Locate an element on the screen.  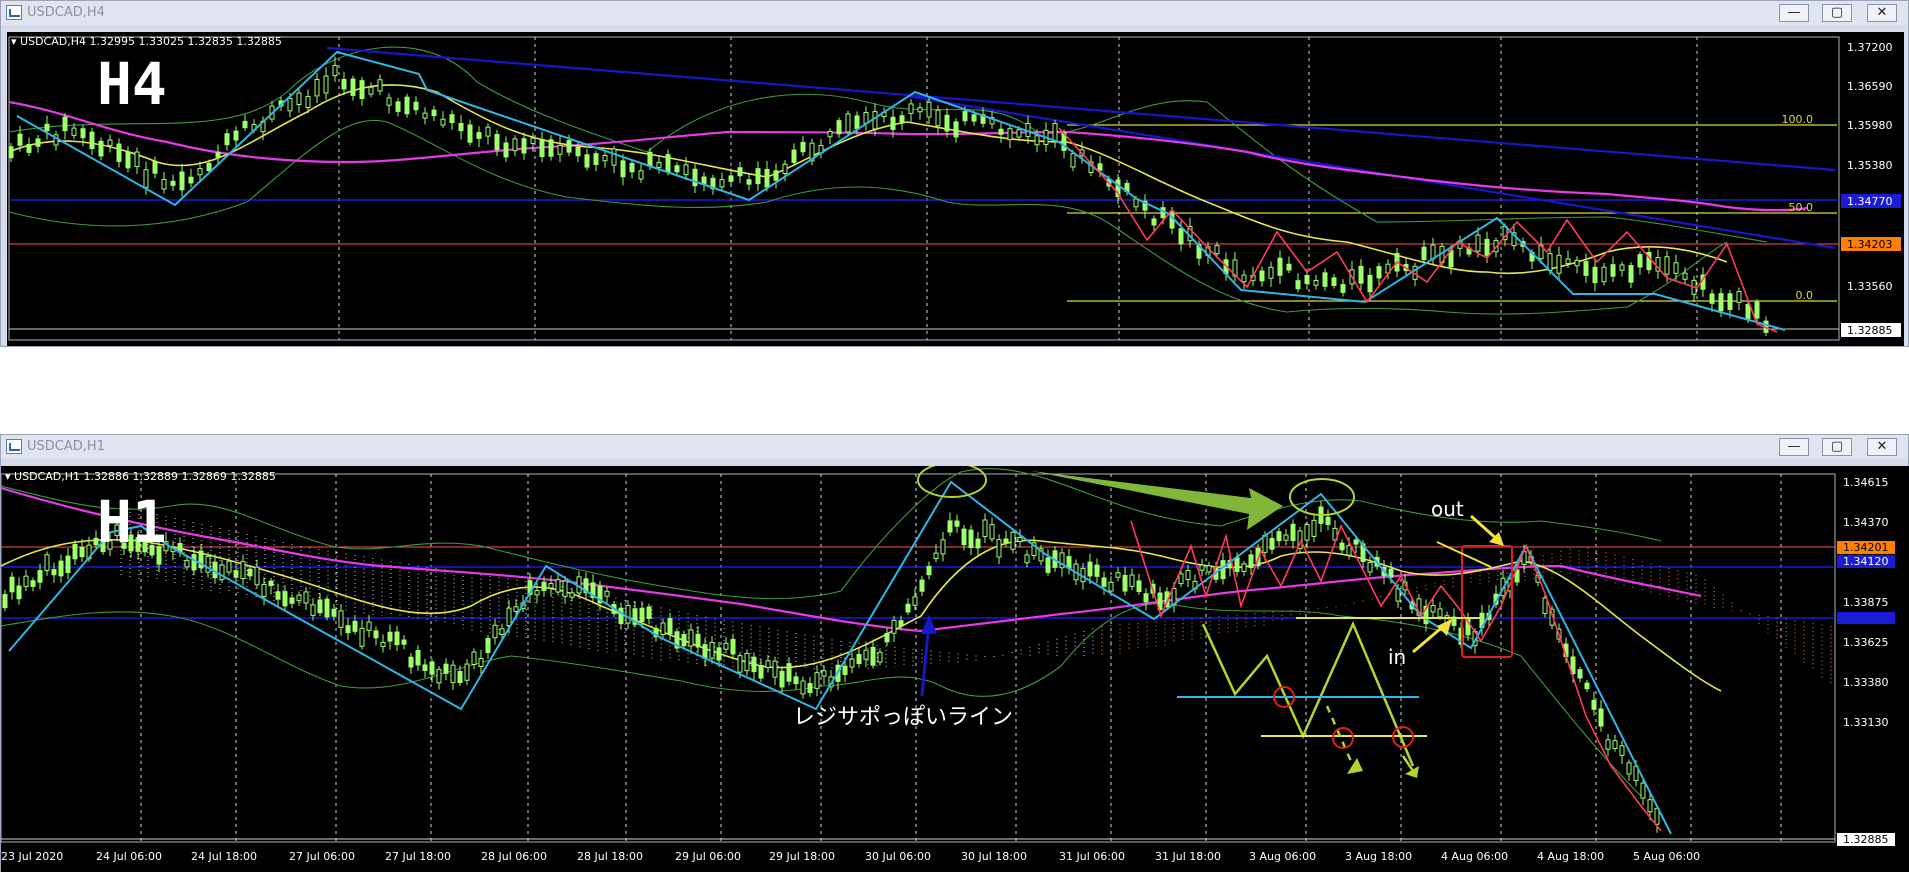
h1-time-tick: 27 Jul 18:00 is located at coordinates (418, 856).